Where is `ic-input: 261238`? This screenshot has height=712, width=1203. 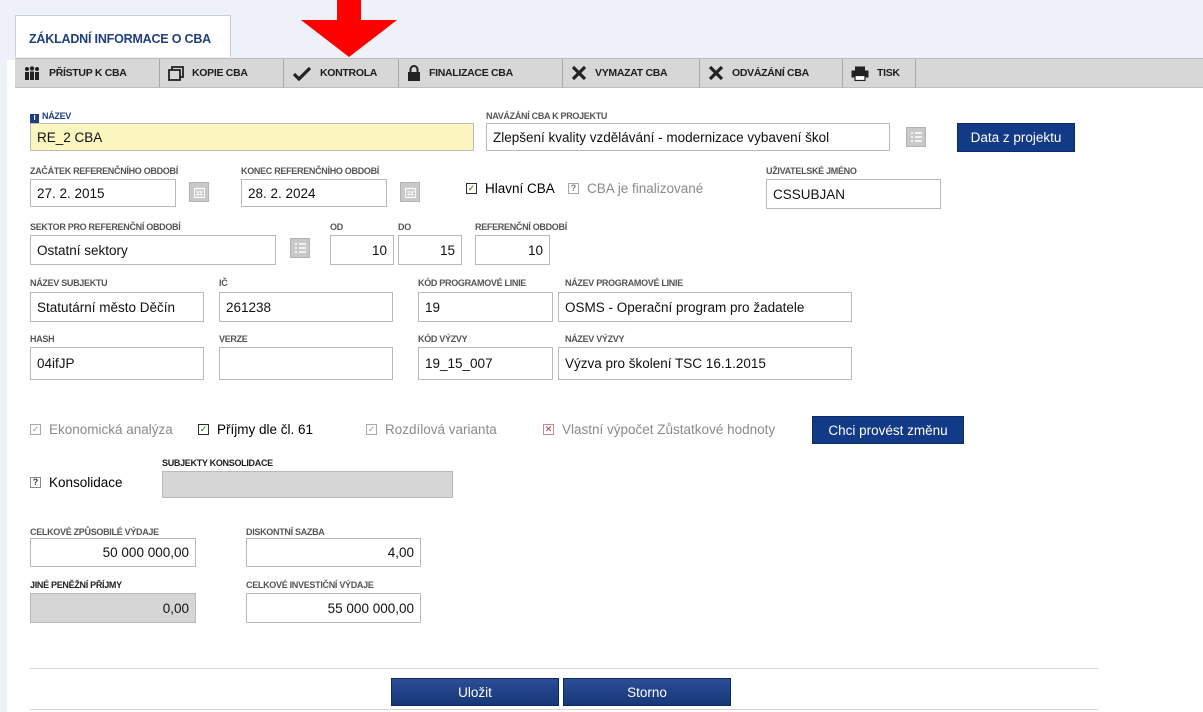 ic-input: 261238 is located at coordinates (306, 307).